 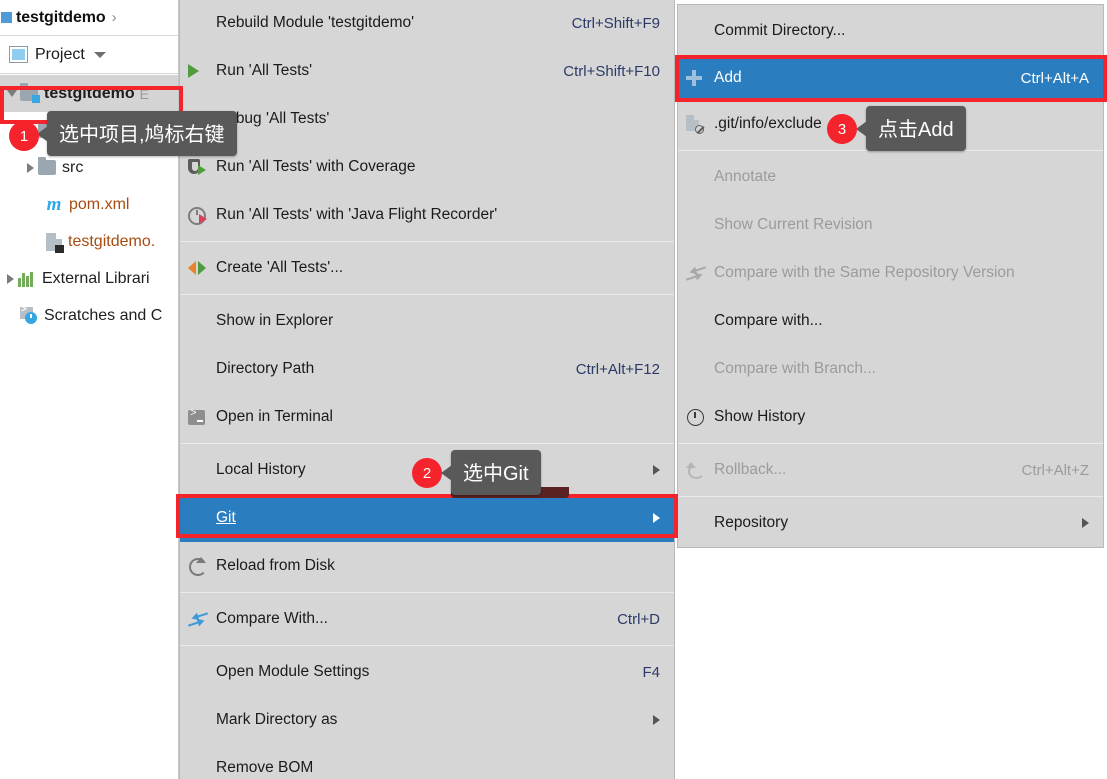 What do you see at coordinates (265, 368) in the screenshot?
I see `menu-item-label: Directory Path` at bounding box center [265, 368].